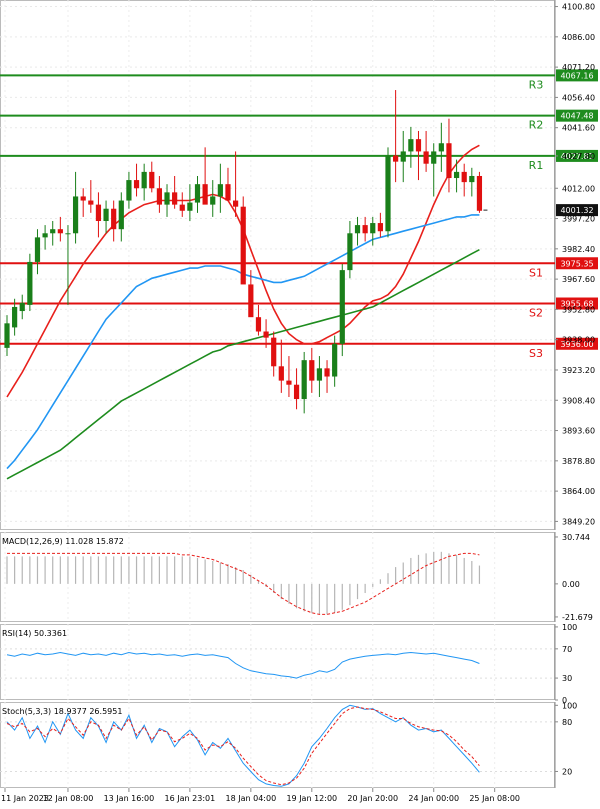 This screenshot has width=600, height=809. Describe the element at coordinates (372, 798) in the screenshot. I see `time-tick-label: 20 Jan 20:00` at that location.